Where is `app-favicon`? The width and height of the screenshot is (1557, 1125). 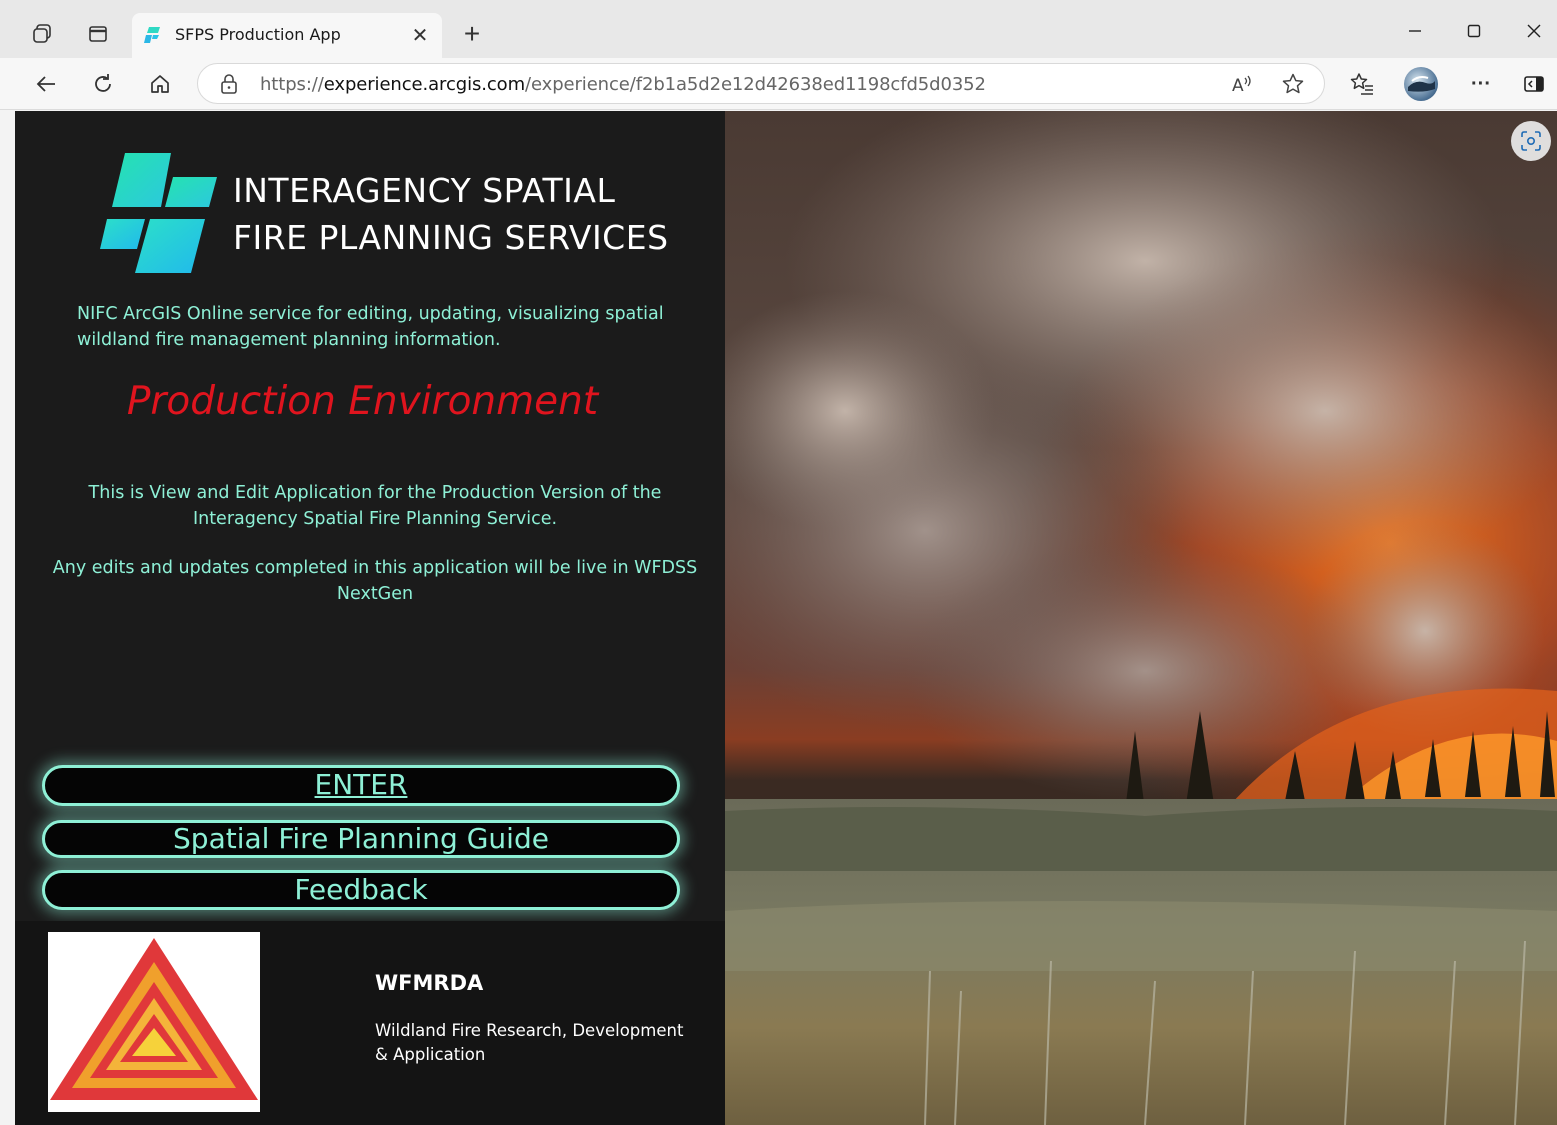
app-favicon is located at coordinates (152, 35).